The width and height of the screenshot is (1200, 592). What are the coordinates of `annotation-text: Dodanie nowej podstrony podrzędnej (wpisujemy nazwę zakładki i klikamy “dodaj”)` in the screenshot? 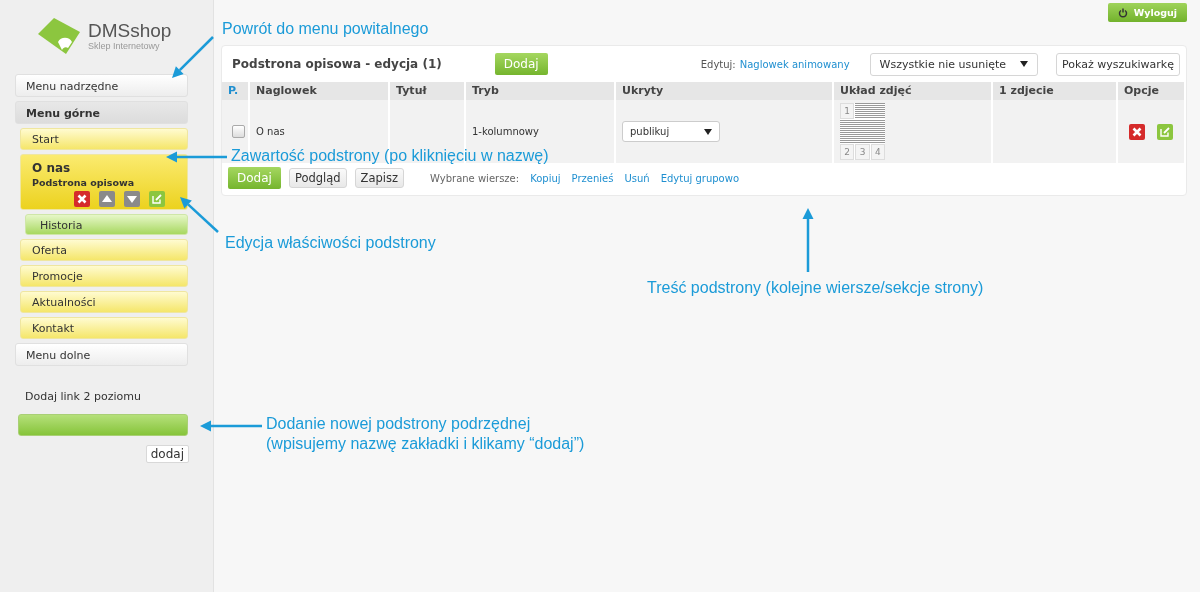 It's located at (425, 434).